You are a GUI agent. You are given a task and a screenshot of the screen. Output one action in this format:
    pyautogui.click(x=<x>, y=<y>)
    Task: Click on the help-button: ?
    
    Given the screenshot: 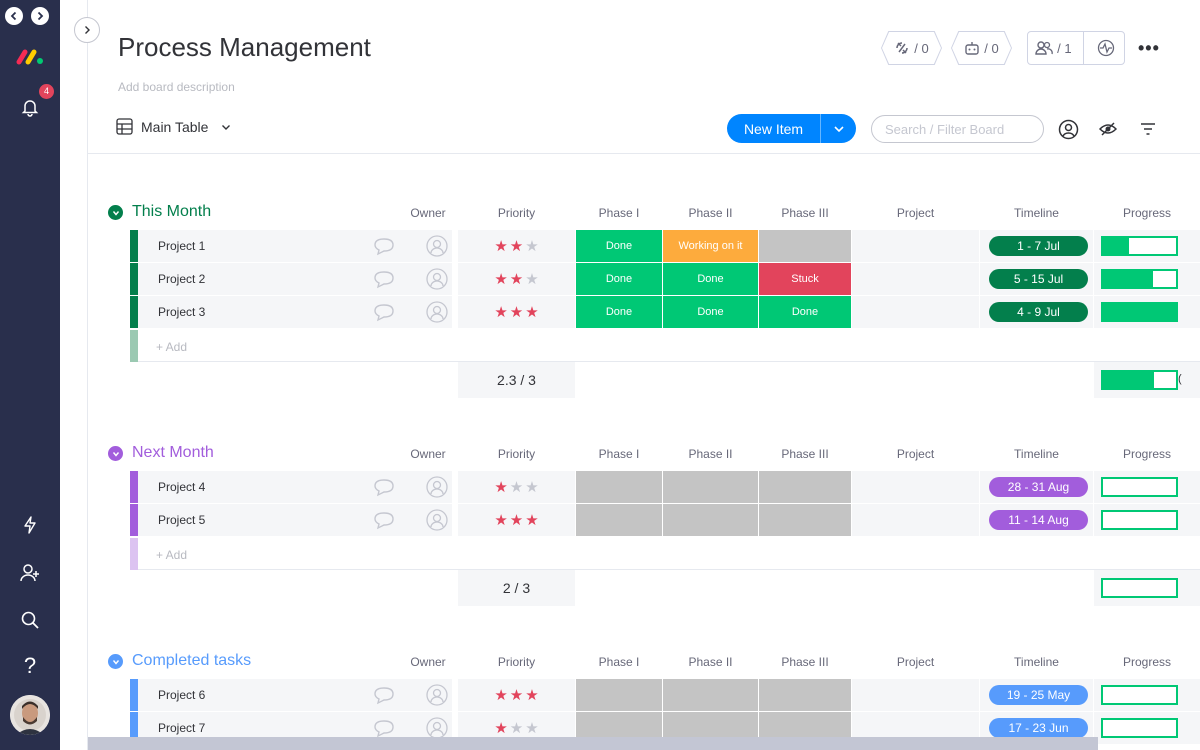 What is the action you would take?
    pyautogui.click(x=30, y=666)
    